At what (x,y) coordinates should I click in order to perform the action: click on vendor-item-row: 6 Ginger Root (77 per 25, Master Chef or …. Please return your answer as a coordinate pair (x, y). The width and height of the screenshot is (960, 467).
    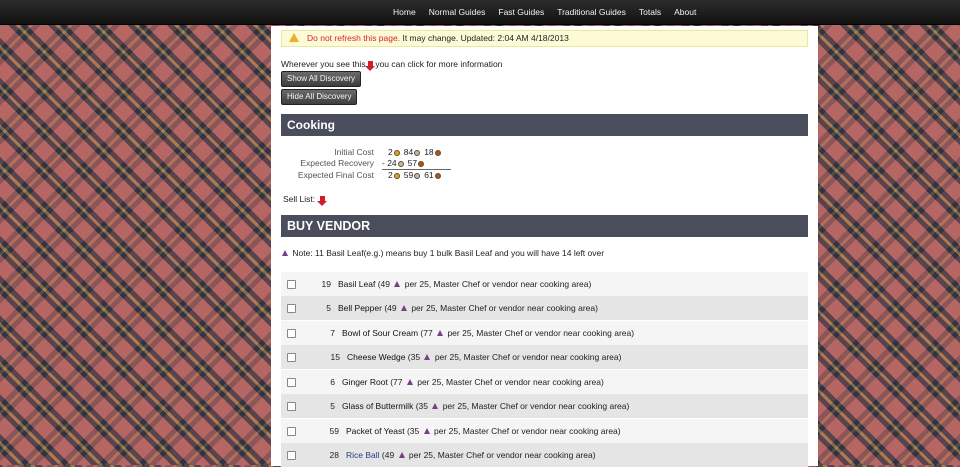
    Looking at the image, I should click on (544, 382).